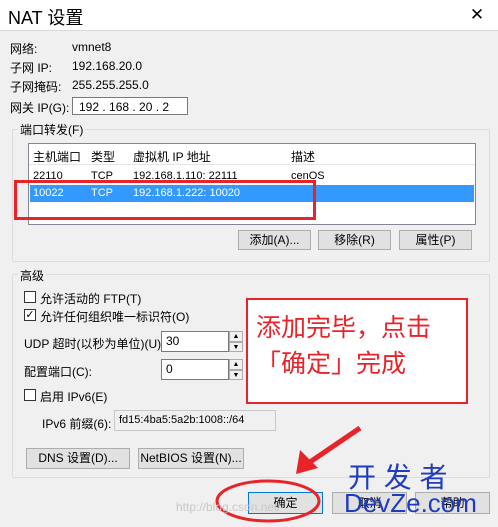 The image size is (498, 527). Describe the element at coordinates (288, 474) in the screenshot. I see `annotation-overlay` at that location.